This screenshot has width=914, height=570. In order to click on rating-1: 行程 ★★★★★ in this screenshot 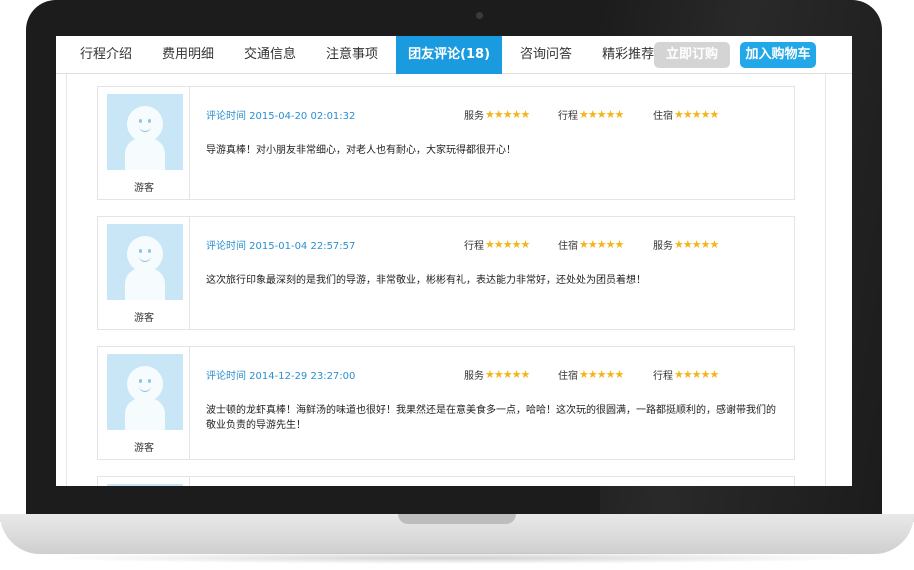, I will do `click(497, 244)`.